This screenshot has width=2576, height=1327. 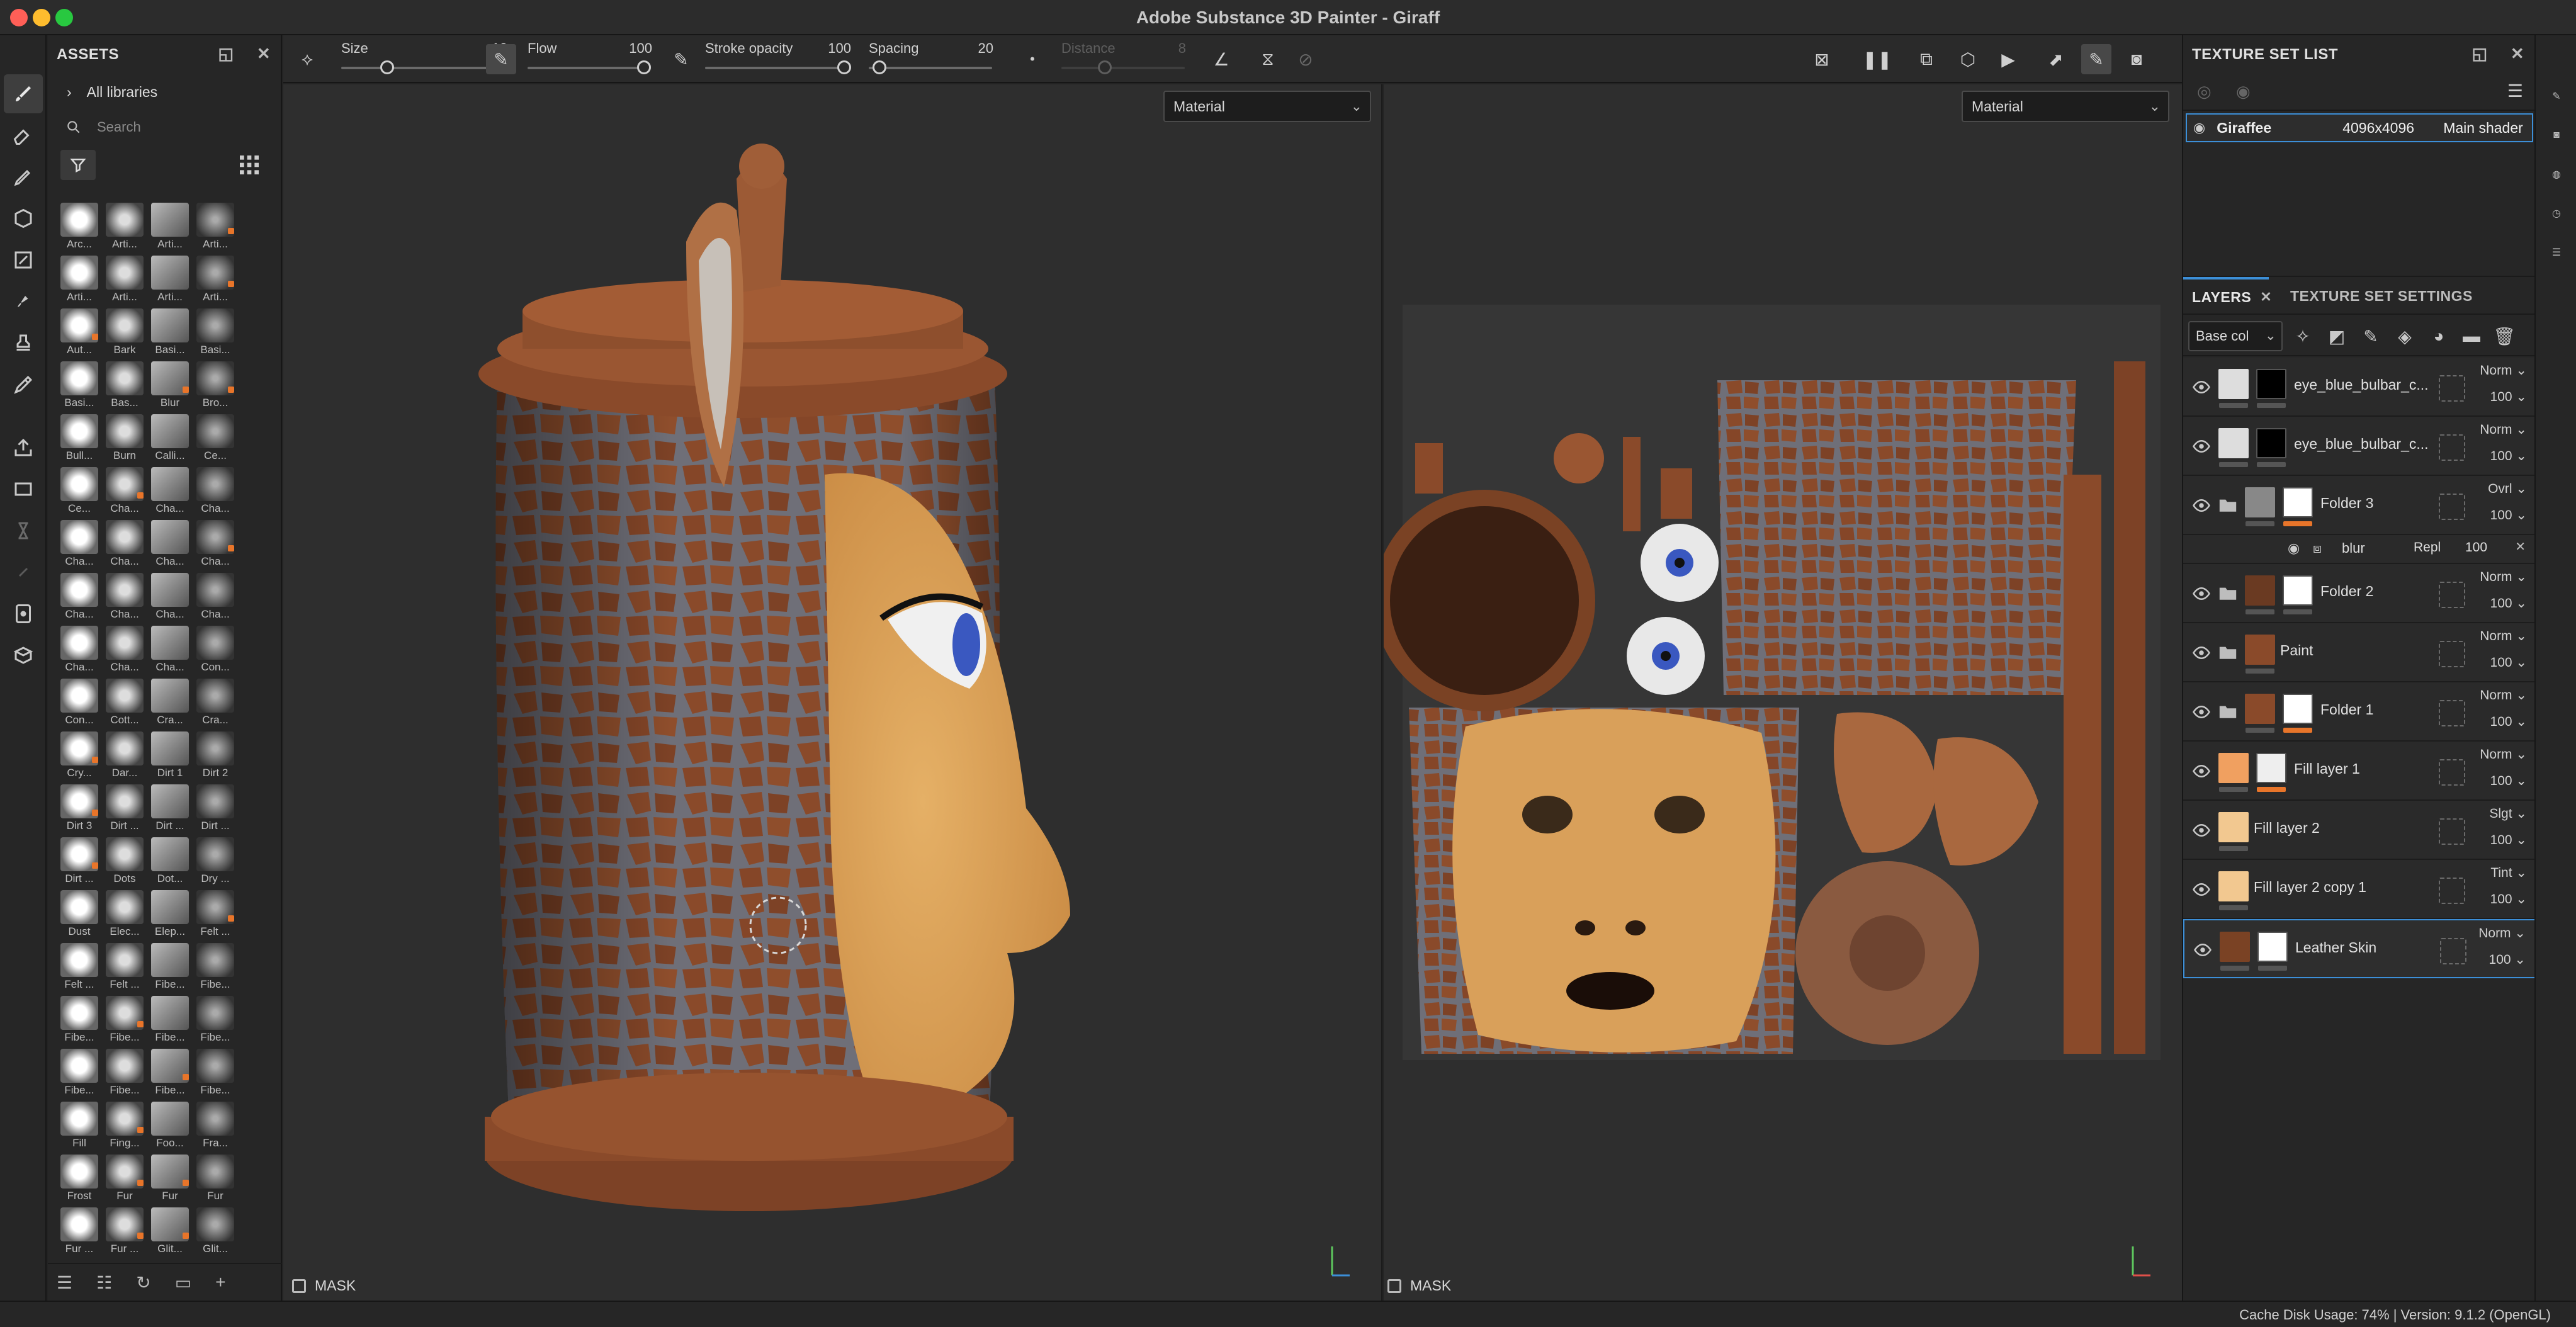 I want to click on stroke-opacity-slider: Stroke opacity 100, so click(x=779, y=59).